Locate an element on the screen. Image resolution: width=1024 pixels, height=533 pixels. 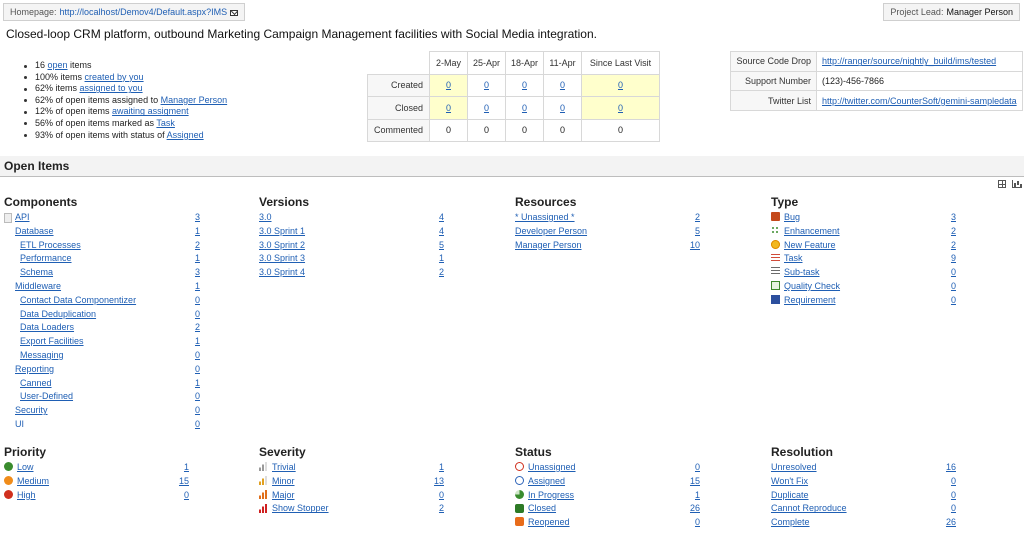
resources-item-label: * Unassigned * is located at coordinates (545, 218).